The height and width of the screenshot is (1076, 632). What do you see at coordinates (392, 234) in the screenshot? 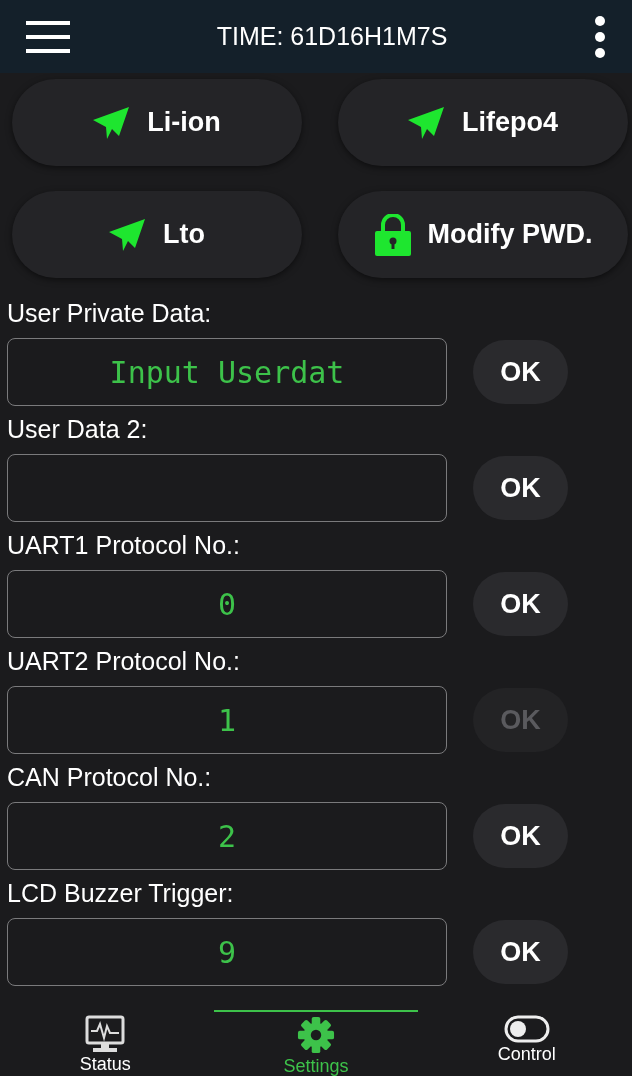
I see `lock-icon` at bounding box center [392, 234].